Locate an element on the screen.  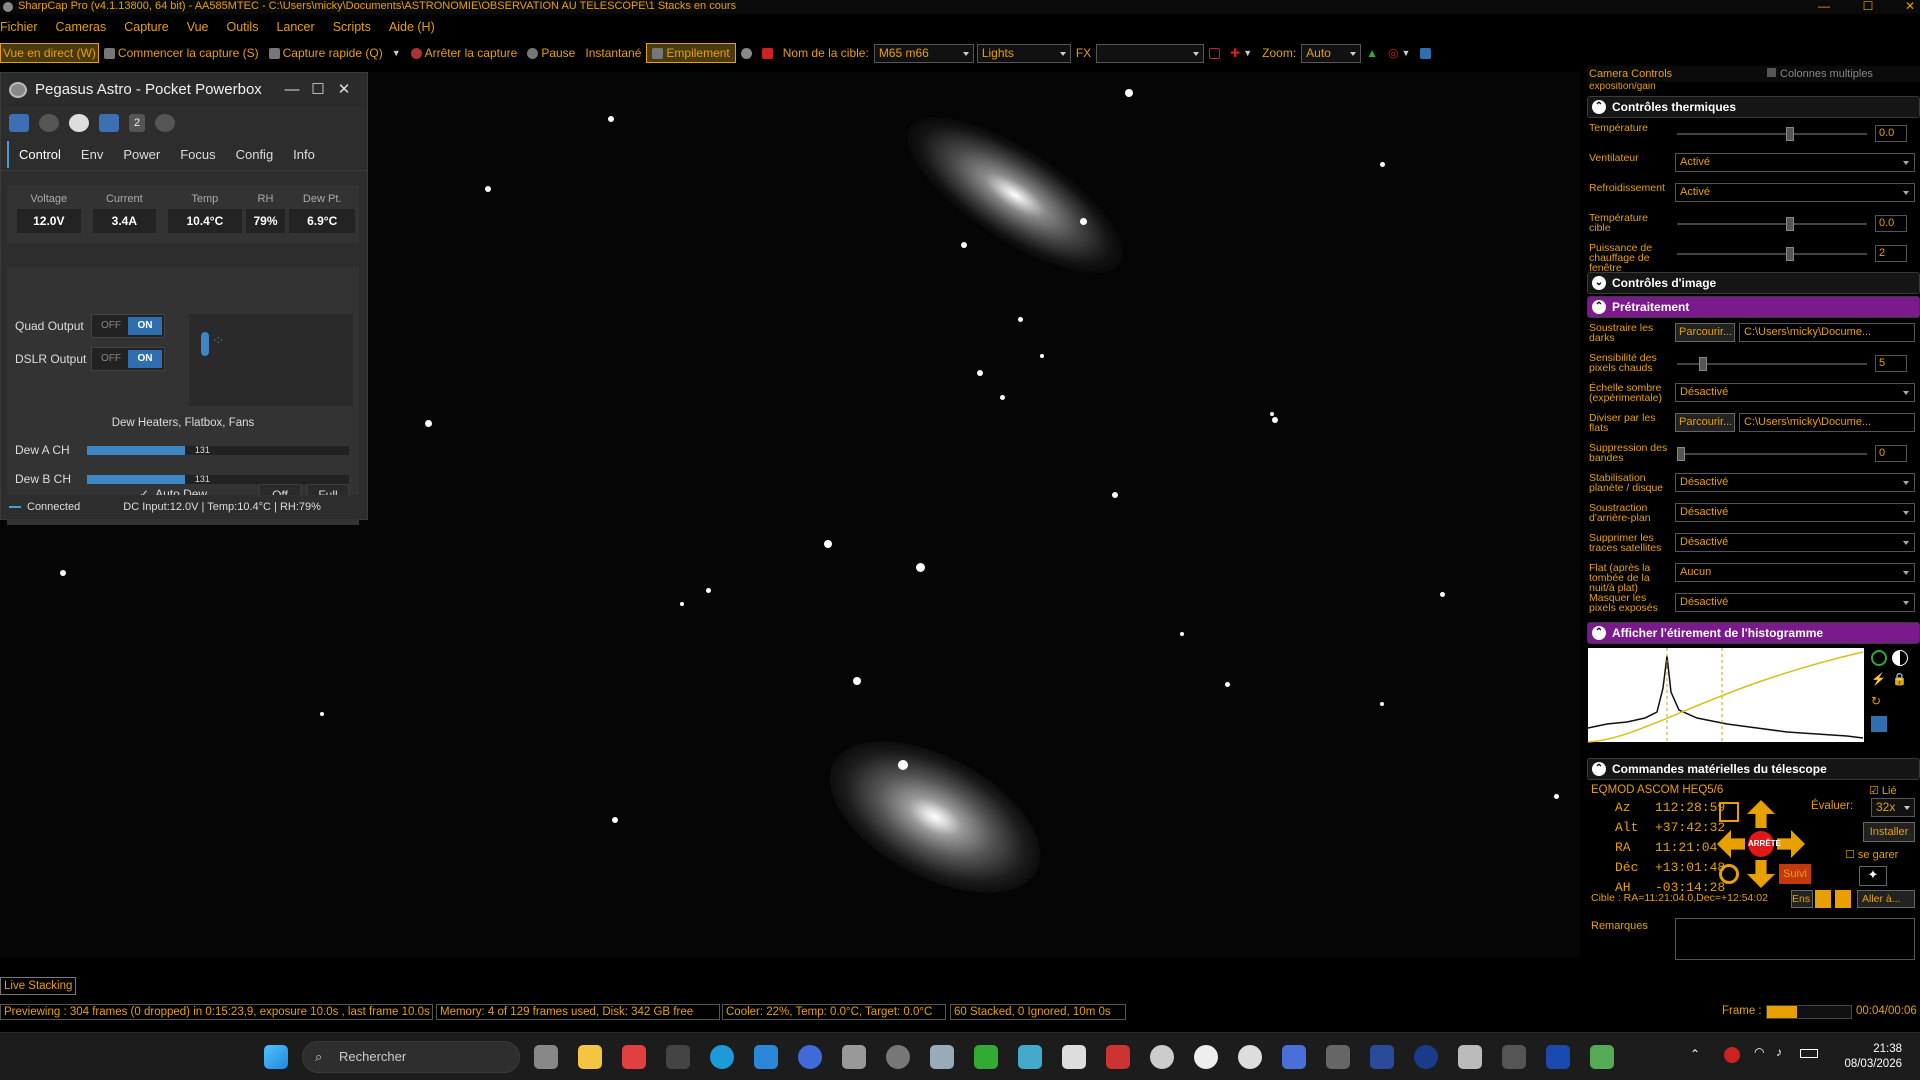
section-telescope: ⌃ Commandes matérielles du télescope is located at coordinates (1753, 769).